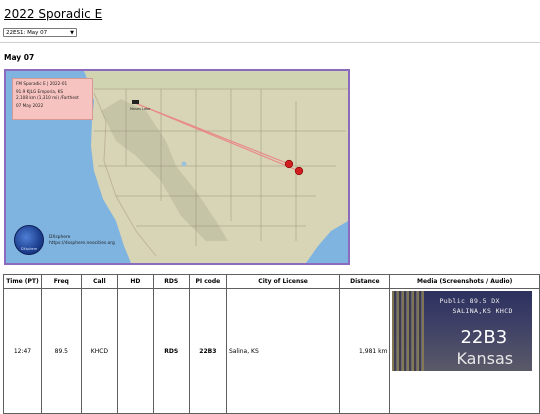 Image resolution: width=540 pixels, height=414 pixels. Describe the element at coordinates (482, 311) in the screenshot. I see `screenshot-line-2: SALINA,KS KHCD` at that location.